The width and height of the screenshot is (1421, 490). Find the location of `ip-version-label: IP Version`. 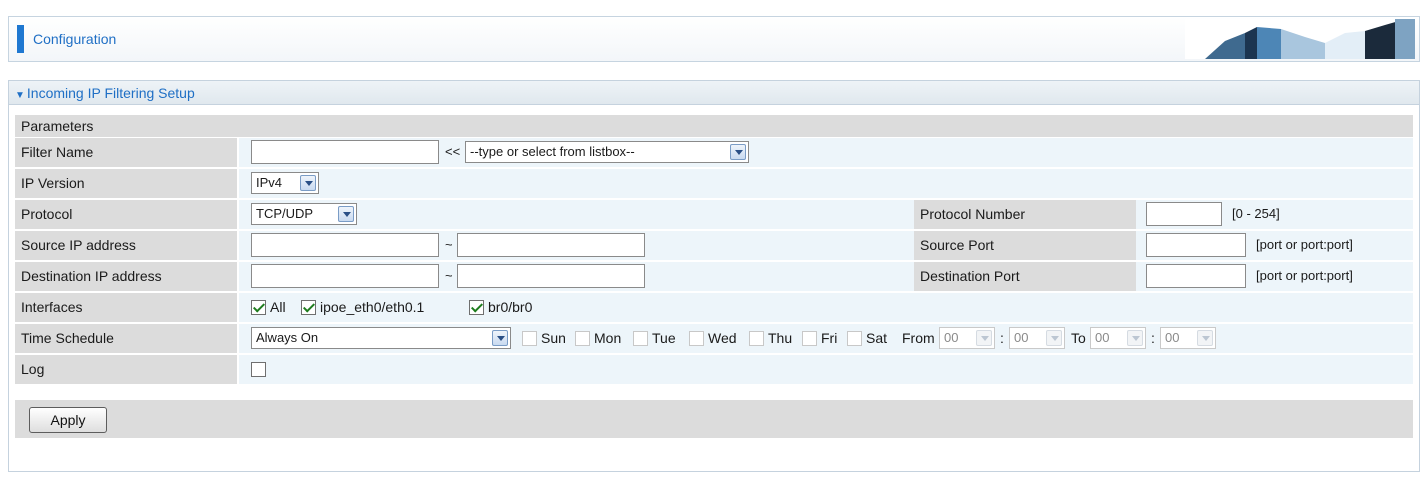

ip-version-label: IP Version is located at coordinates (126, 183).